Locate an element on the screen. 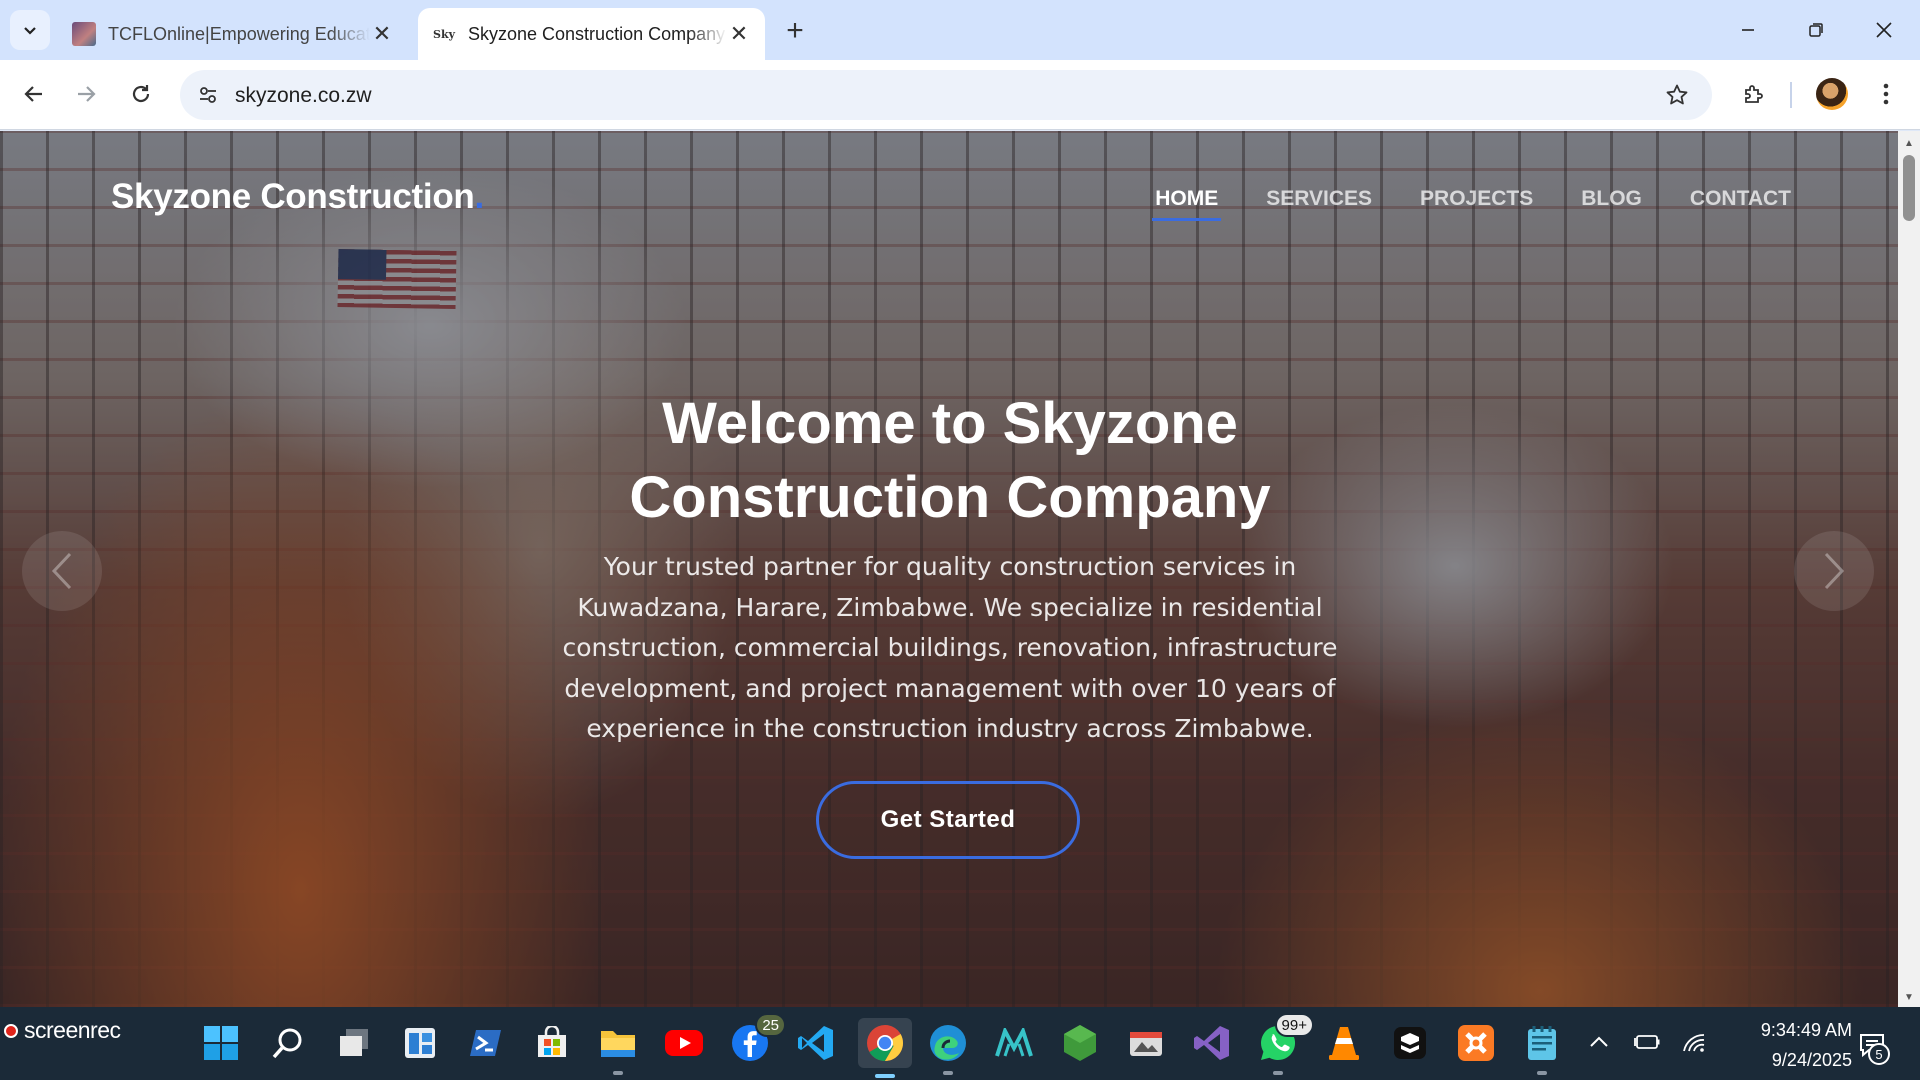 This screenshot has width=1920, height=1080. chevron-up-icon is located at coordinates (1599, 1041).